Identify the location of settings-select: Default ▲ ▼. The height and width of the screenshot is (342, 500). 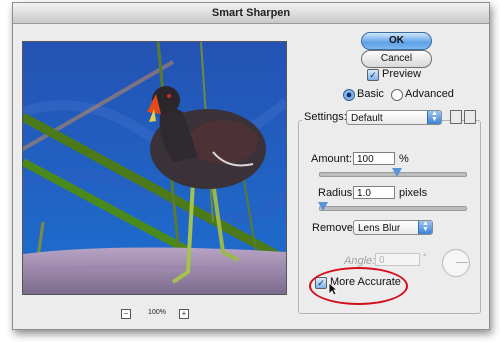
(394, 117).